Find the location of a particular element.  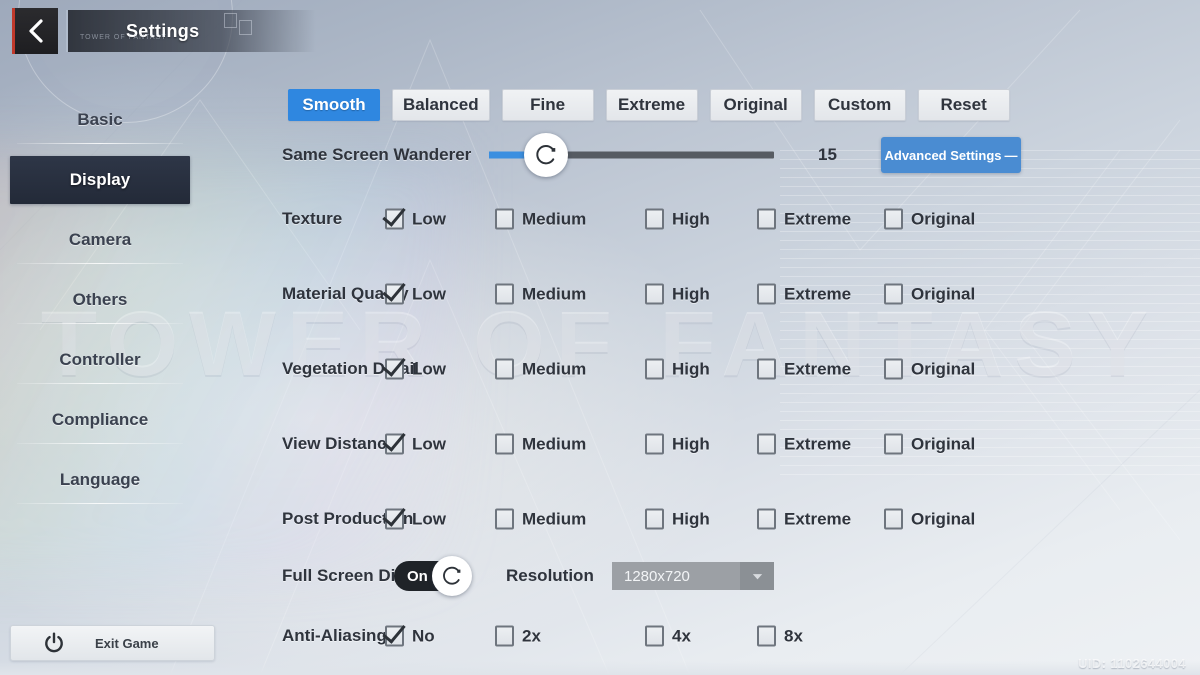

texture-option-original: Original is located at coordinates (930, 219).